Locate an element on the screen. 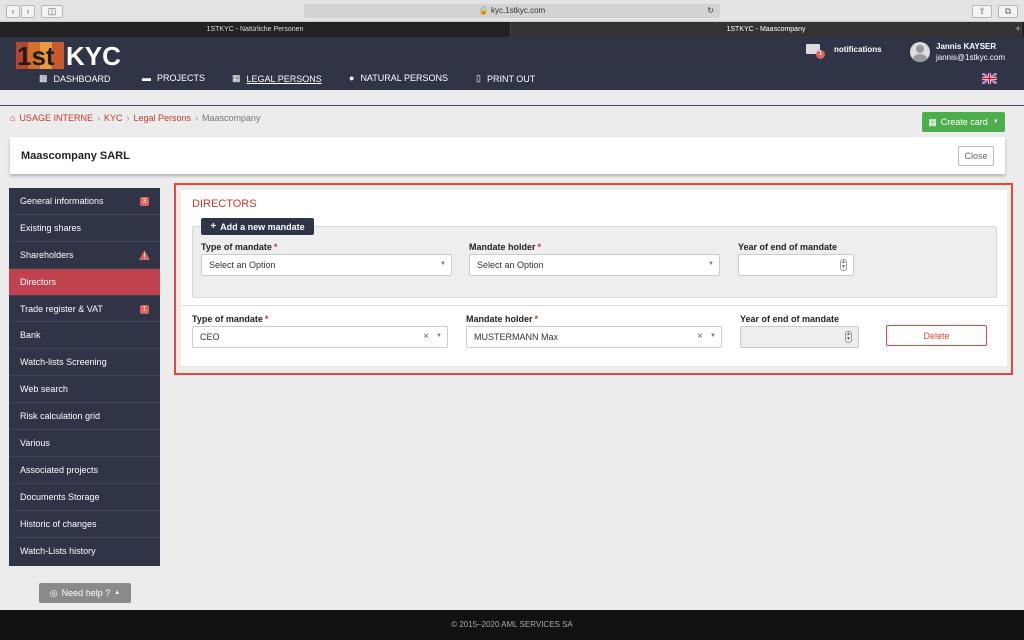  select-value: CEO is located at coordinates (210, 337).